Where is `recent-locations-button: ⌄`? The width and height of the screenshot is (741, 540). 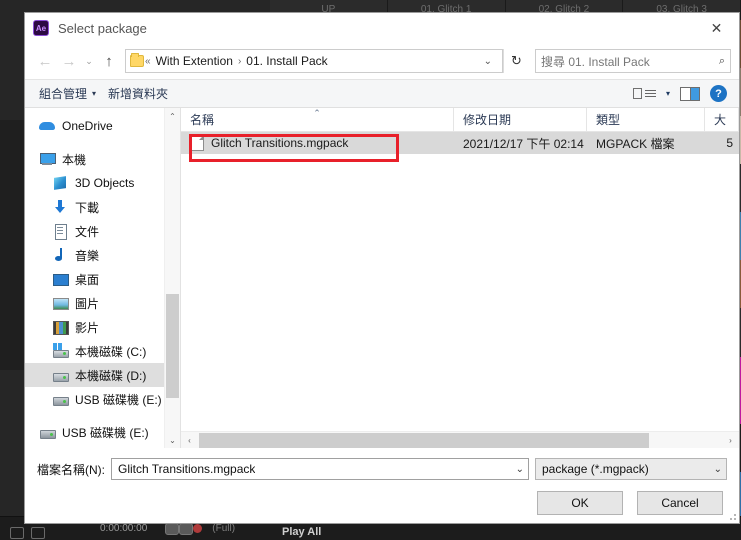 recent-locations-button: ⌄ is located at coordinates (89, 61).